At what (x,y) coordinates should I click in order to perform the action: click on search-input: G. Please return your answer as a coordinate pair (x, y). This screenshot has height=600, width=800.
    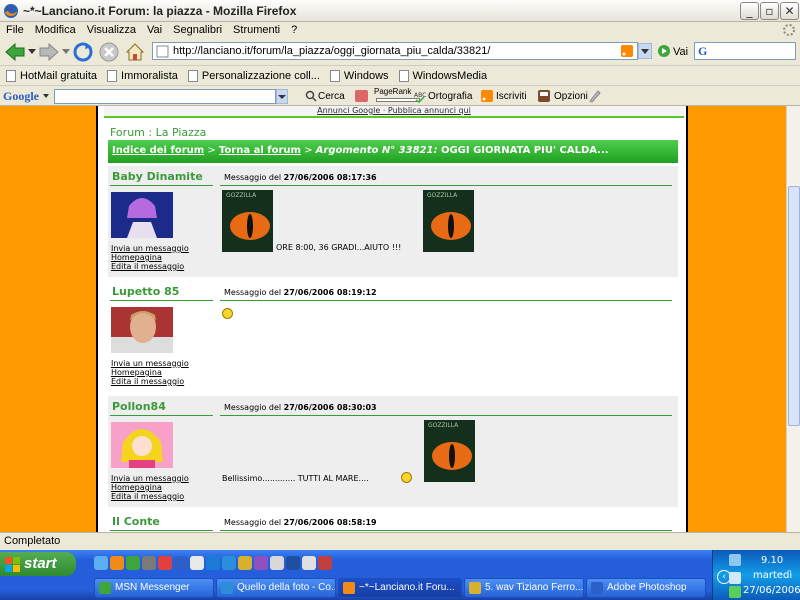
    Looking at the image, I should click on (745, 51).